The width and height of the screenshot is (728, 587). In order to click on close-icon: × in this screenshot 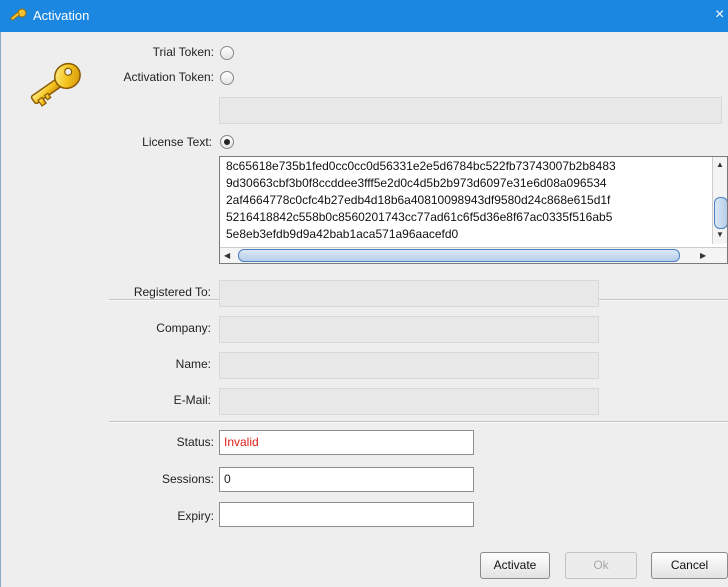, I will do `click(721, 15)`.